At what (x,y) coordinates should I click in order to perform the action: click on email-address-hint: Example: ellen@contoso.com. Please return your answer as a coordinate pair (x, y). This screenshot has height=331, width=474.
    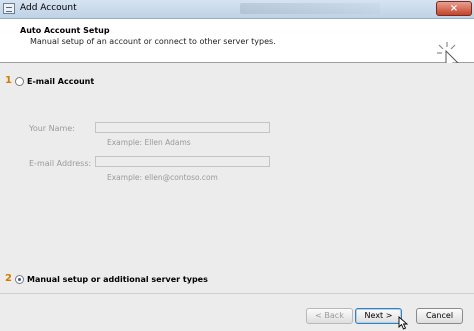
    Looking at the image, I should click on (162, 177).